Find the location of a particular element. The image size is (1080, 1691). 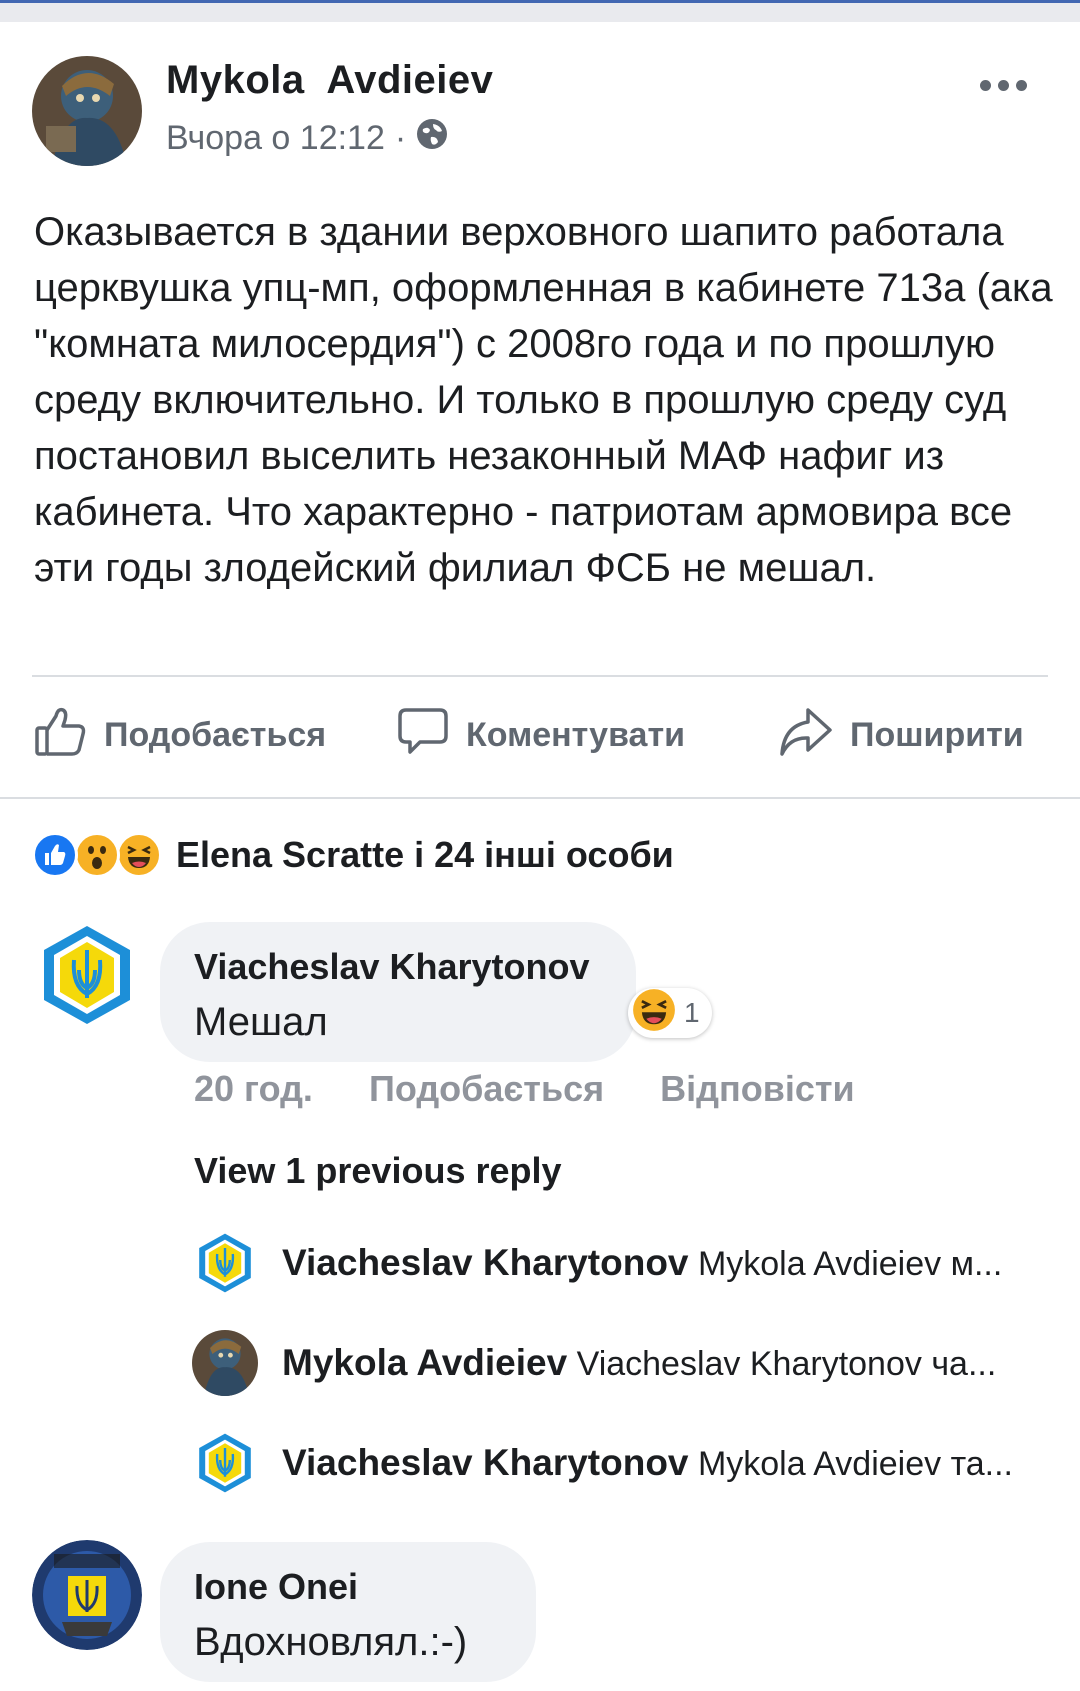

comment-bubble: Ione Onei Вдохновлял.:-) is located at coordinates (348, 1612).